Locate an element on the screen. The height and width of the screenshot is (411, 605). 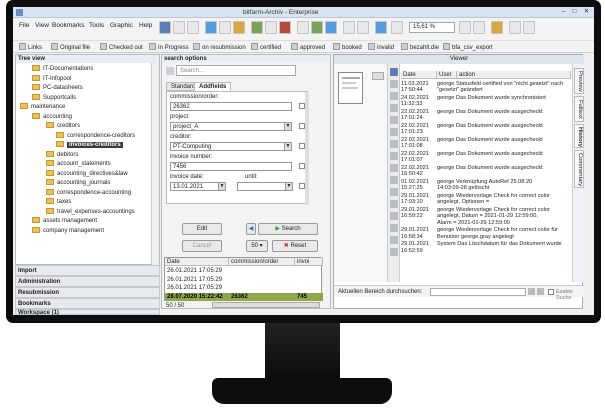
column-header: Date is located at coordinates (419, 75).